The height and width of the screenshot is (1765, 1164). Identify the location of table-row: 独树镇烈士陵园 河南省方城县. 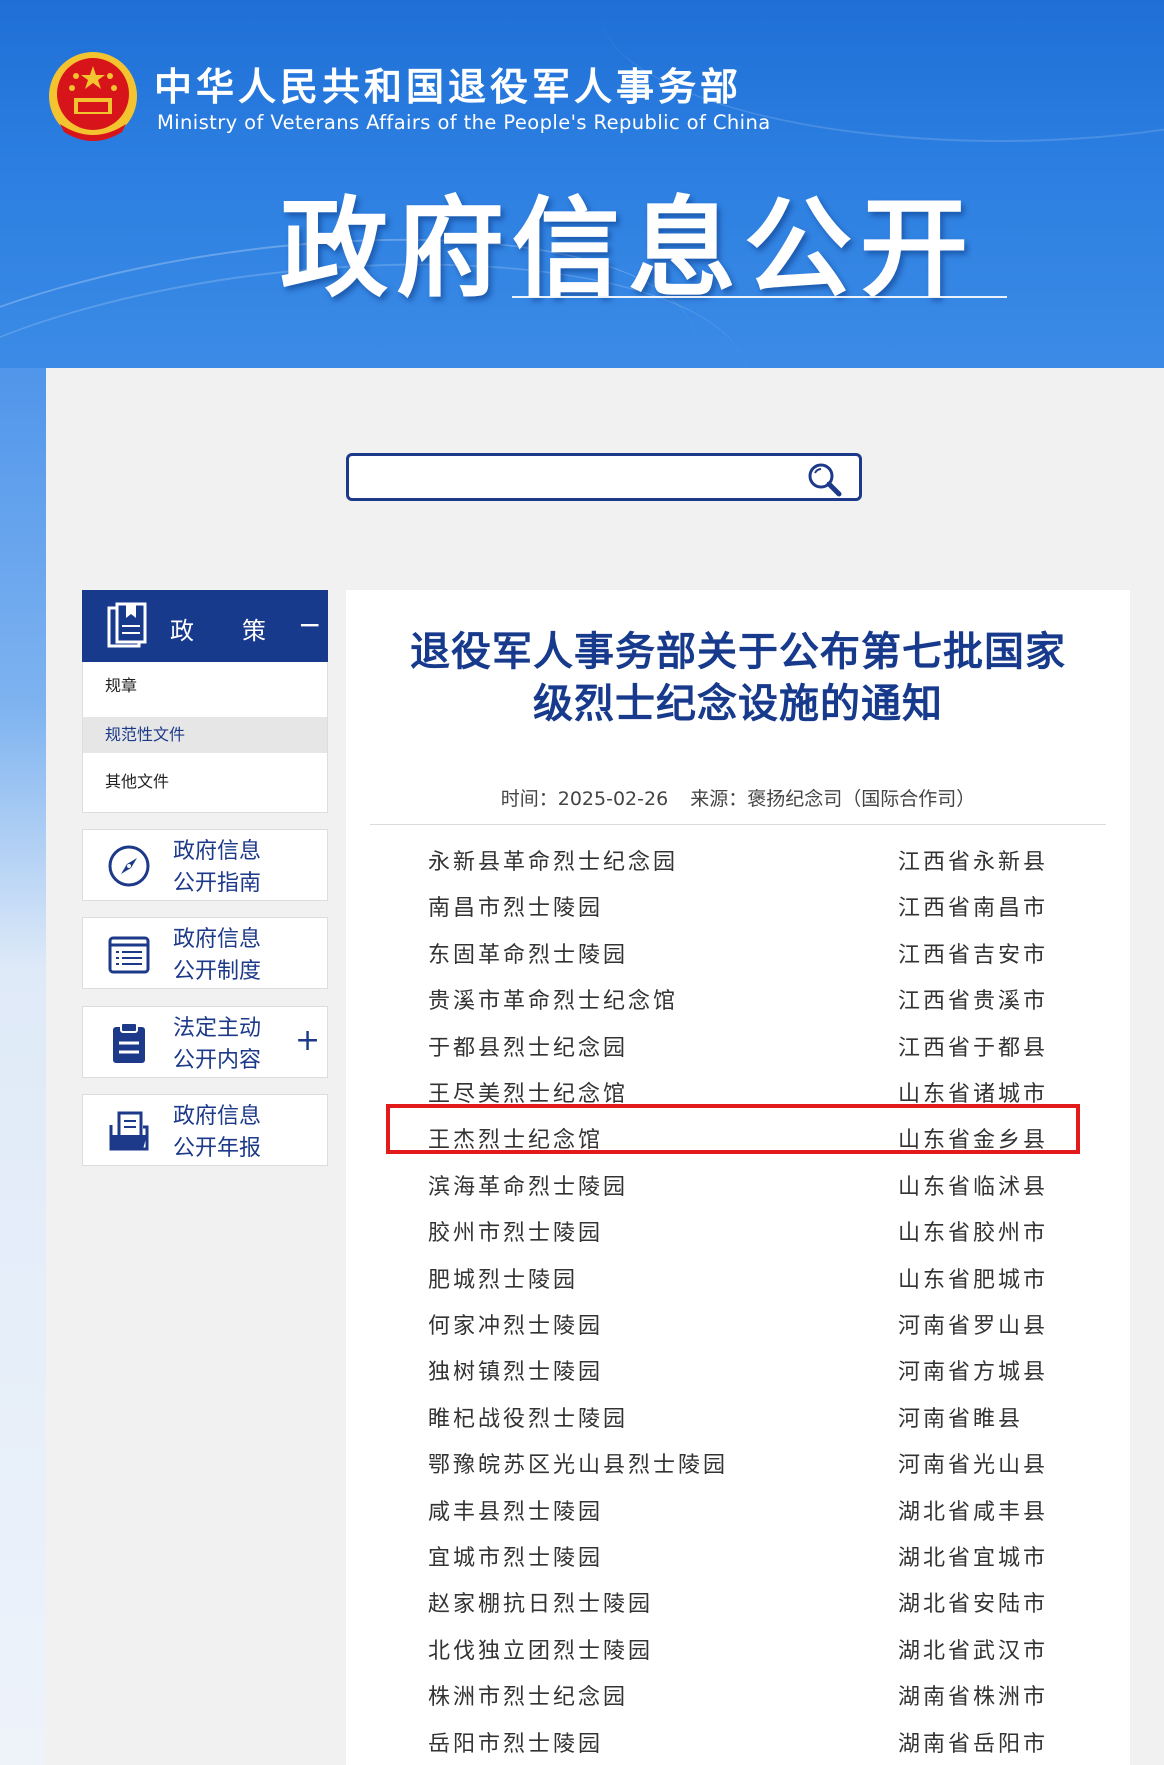
(738, 1369).